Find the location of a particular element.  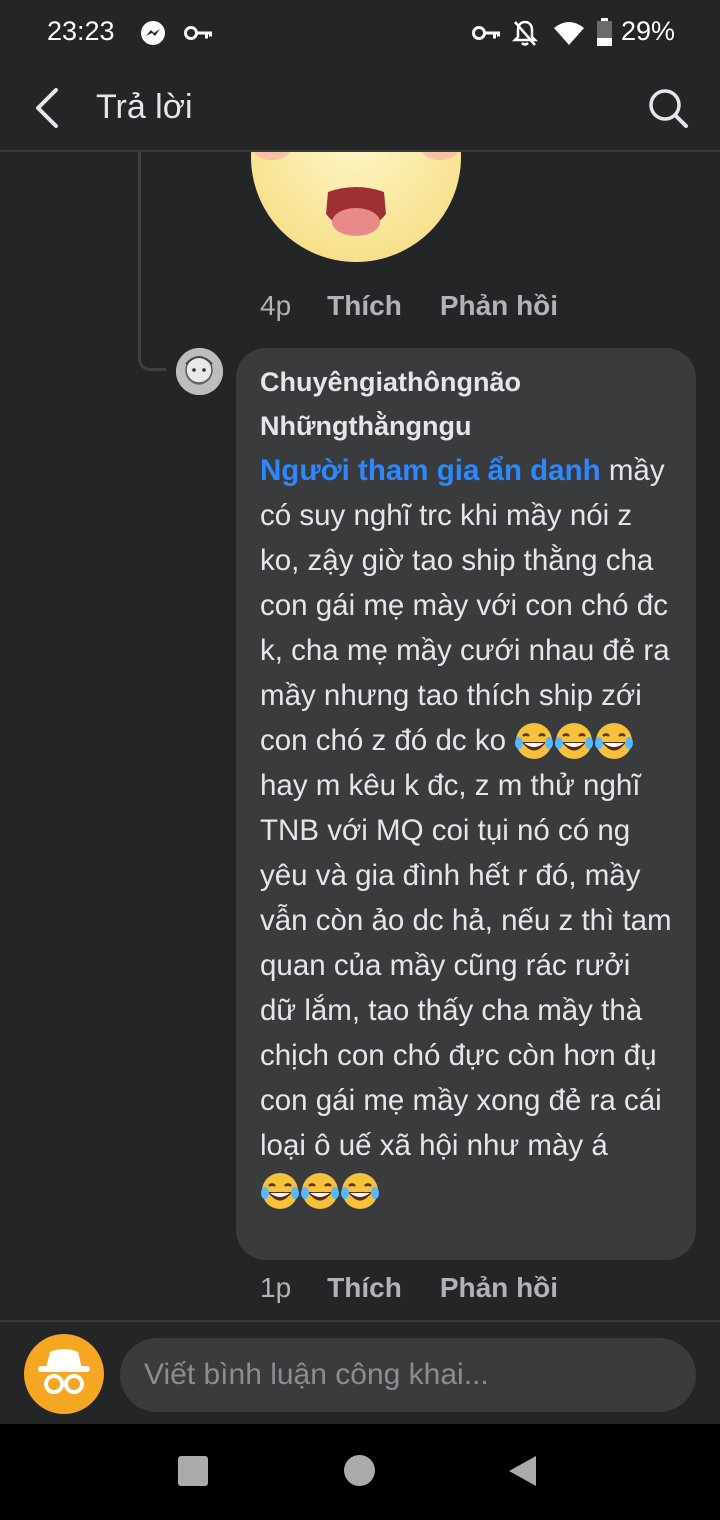

search-icon is located at coordinates (668, 108).